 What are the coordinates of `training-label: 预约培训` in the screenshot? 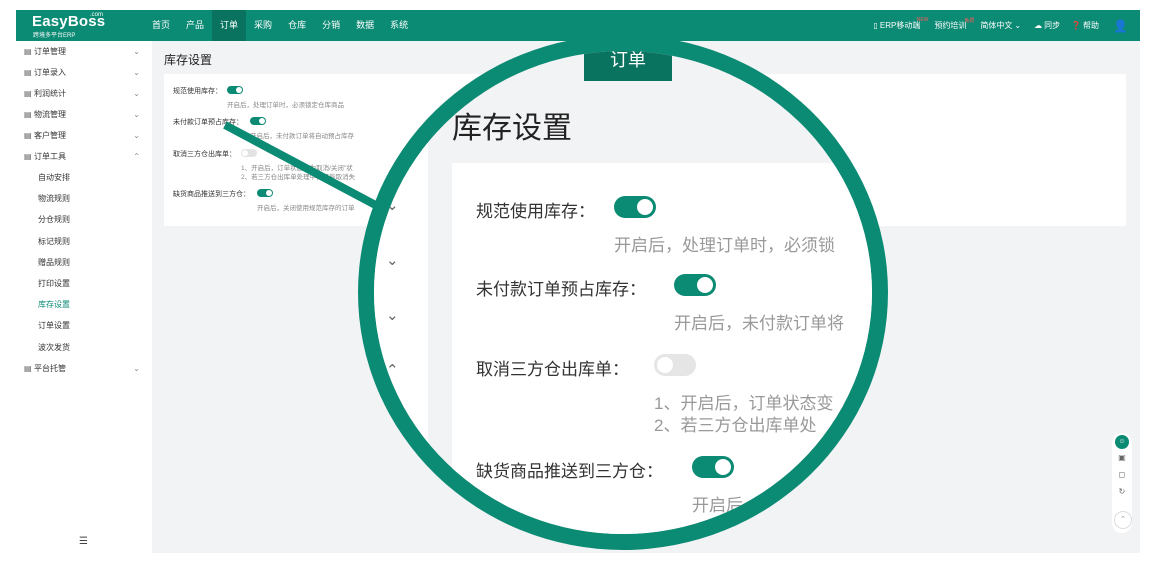 It's located at (950, 25).